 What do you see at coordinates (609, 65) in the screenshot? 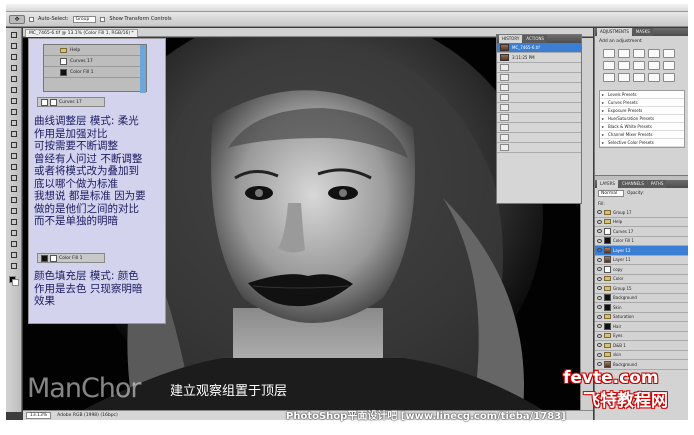
I see `hue-saturation-icon` at bounding box center [609, 65].